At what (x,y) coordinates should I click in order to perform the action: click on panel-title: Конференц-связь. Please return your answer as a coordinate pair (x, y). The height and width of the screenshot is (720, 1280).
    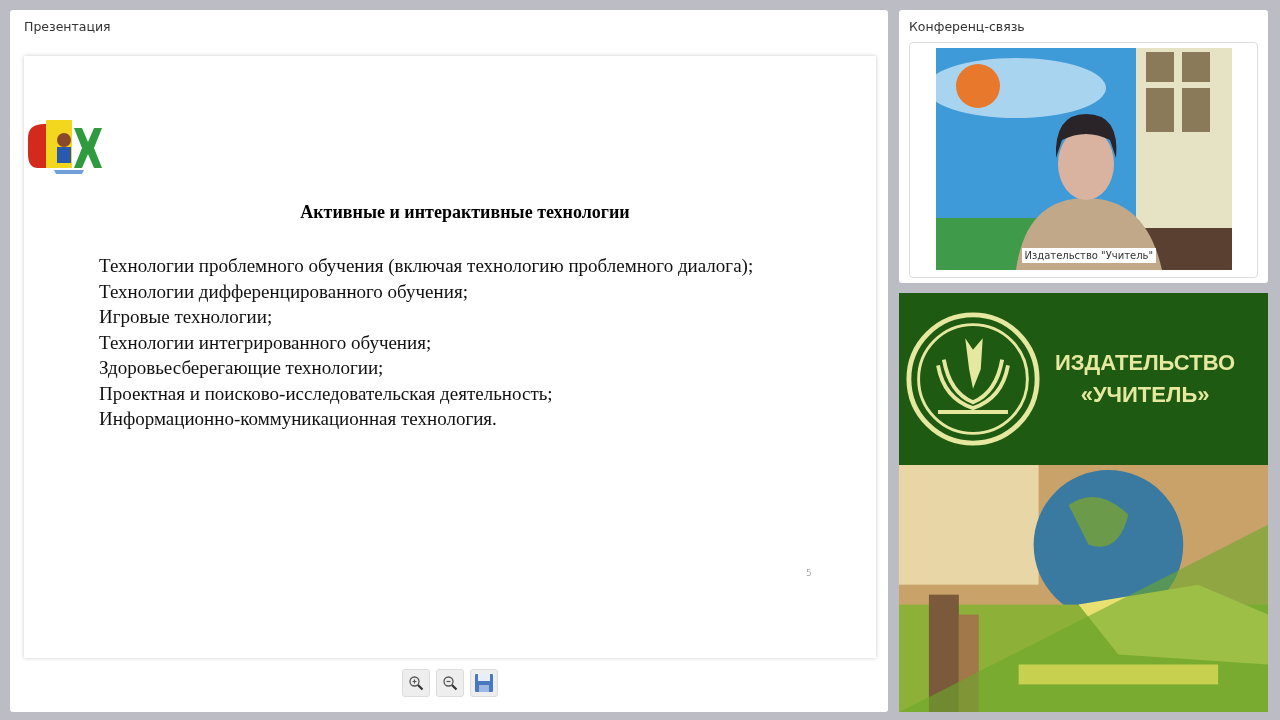
    Looking at the image, I should click on (967, 27).